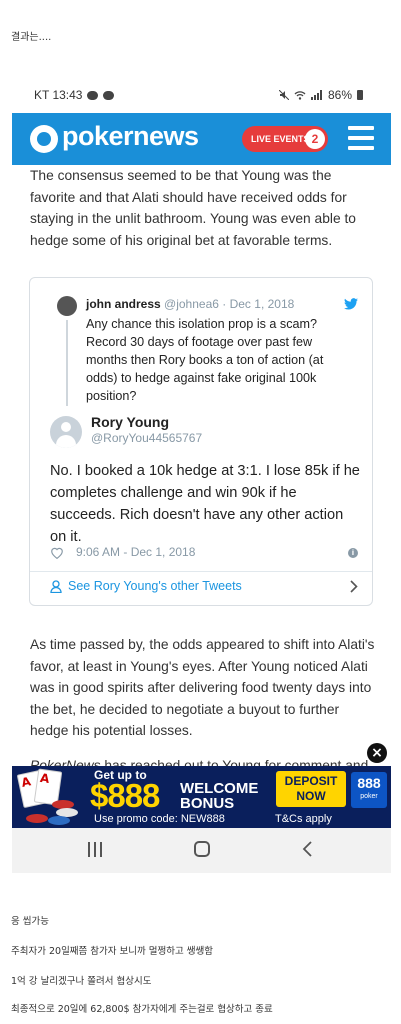 The height and width of the screenshot is (1024, 401). What do you see at coordinates (130, 136) in the screenshot?
I see `site-logo-text: pokernews` at bounding box center [130, 136].